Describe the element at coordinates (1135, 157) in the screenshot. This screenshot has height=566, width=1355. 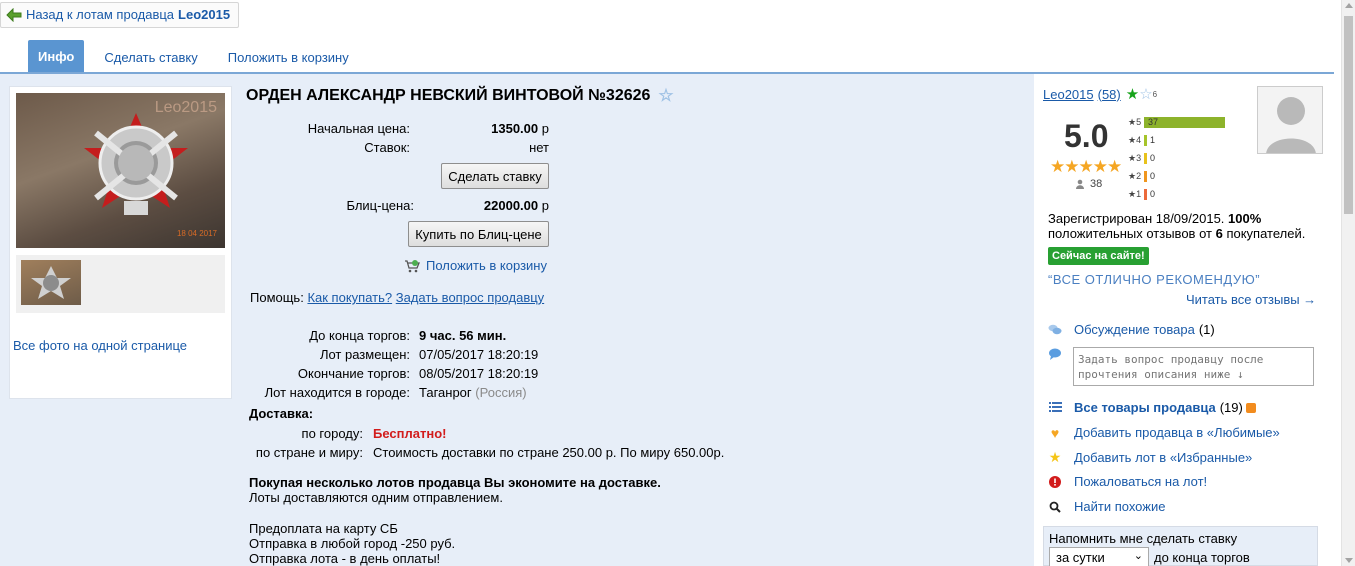
I see `rating-bar-star-label: ★3` at that location.